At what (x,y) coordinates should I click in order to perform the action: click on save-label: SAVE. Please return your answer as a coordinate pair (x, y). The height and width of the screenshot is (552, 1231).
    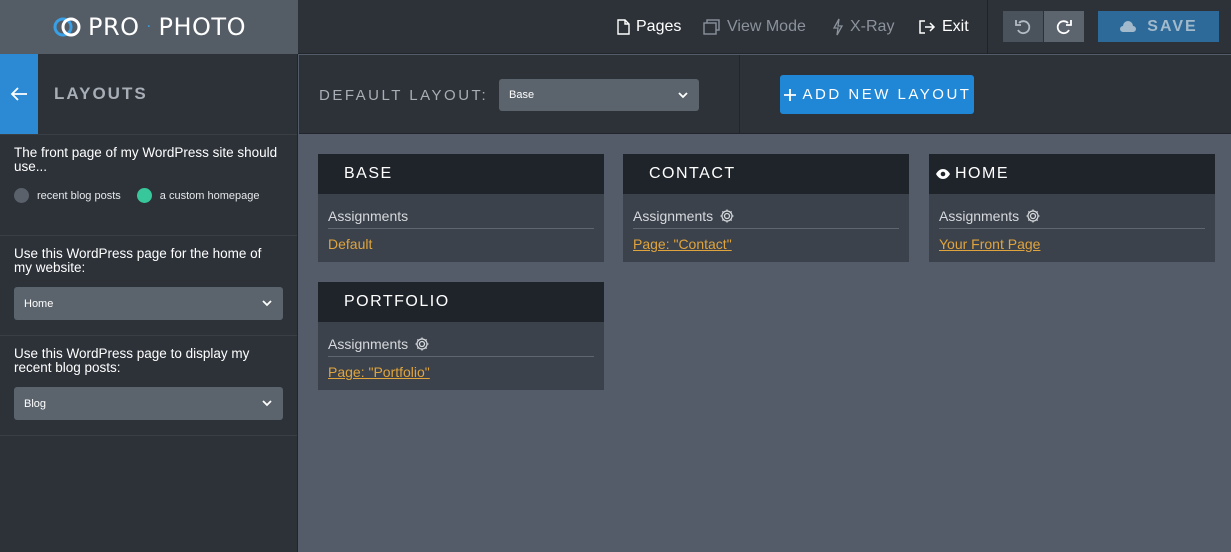
    Looking at the image, I should click on (1172, 26).